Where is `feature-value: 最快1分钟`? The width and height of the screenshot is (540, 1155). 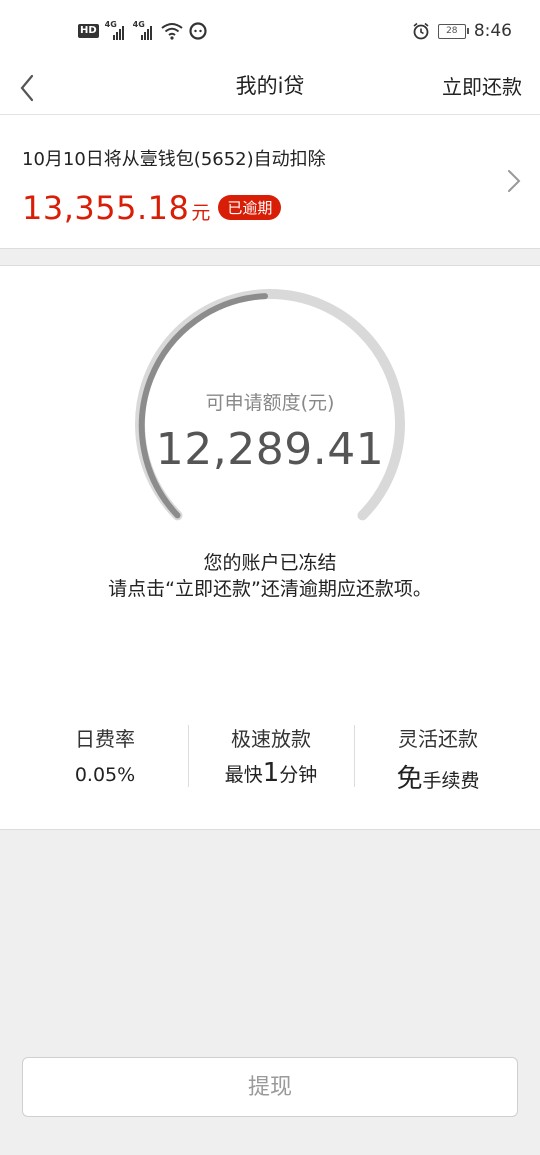 feature-value: 最快1分钟 is located at coordinates (271, 773).